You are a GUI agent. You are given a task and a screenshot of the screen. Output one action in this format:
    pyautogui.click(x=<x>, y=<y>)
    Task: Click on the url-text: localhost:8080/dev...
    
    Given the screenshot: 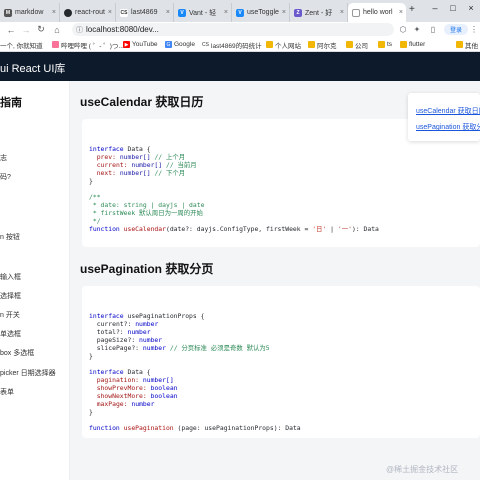 What is the action you would take?
    pyautogui.click(x=122, y=29)
    